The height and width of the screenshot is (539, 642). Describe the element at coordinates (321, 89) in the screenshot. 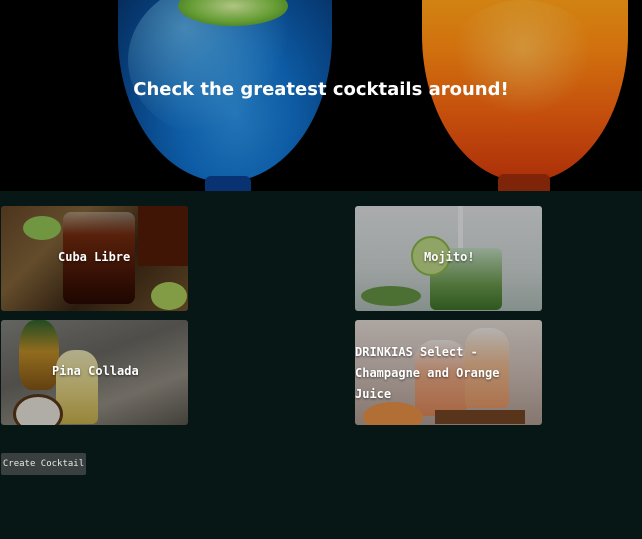

I see `hero-title: Check the greatest cocktails around!` at that location.